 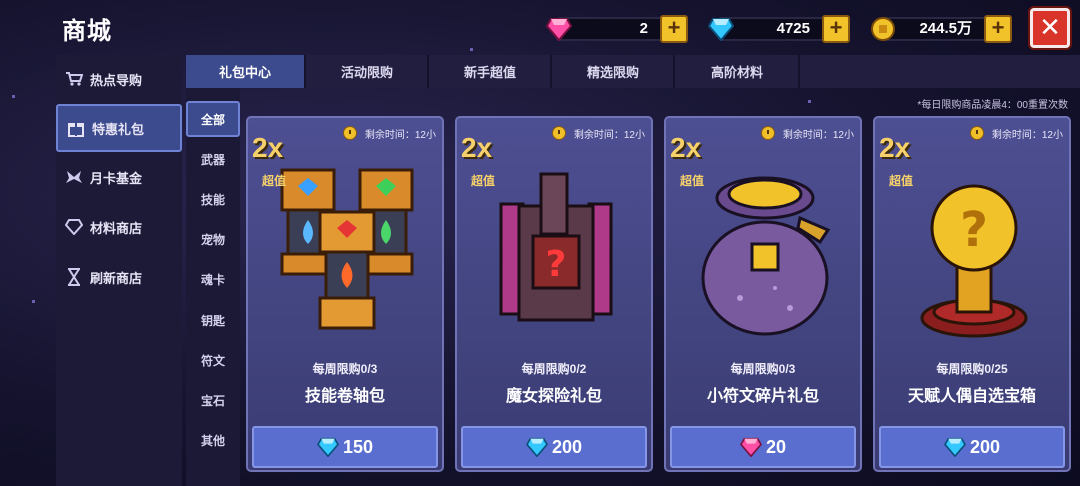 What do you see at coordinates (776, 446) in the screenshot?
I see `price: 20` at bounding box center [776, 446].